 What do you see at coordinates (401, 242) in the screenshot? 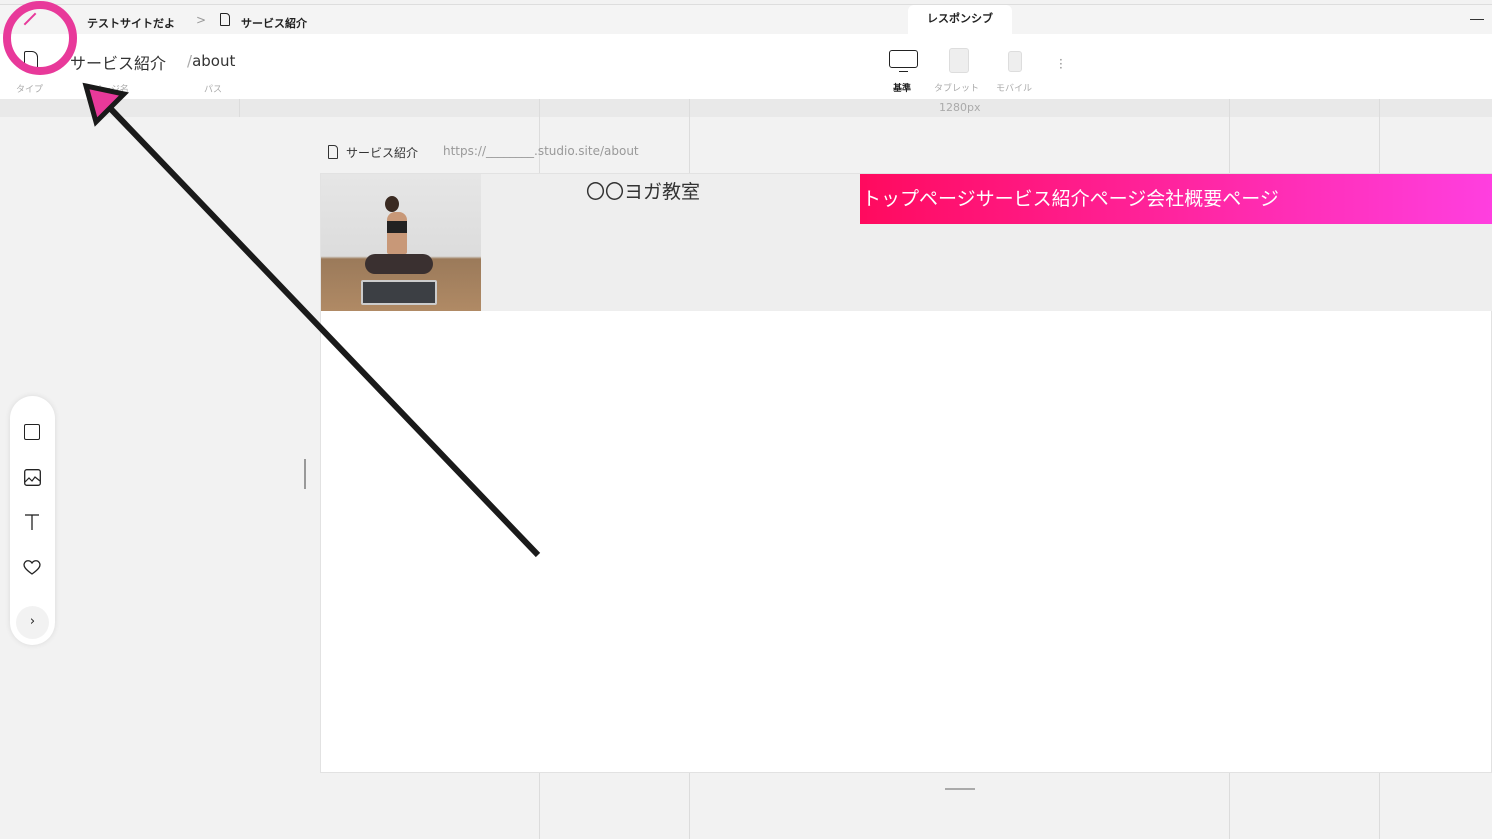
I see `yoga-photo` at bounding box center [401, 242].